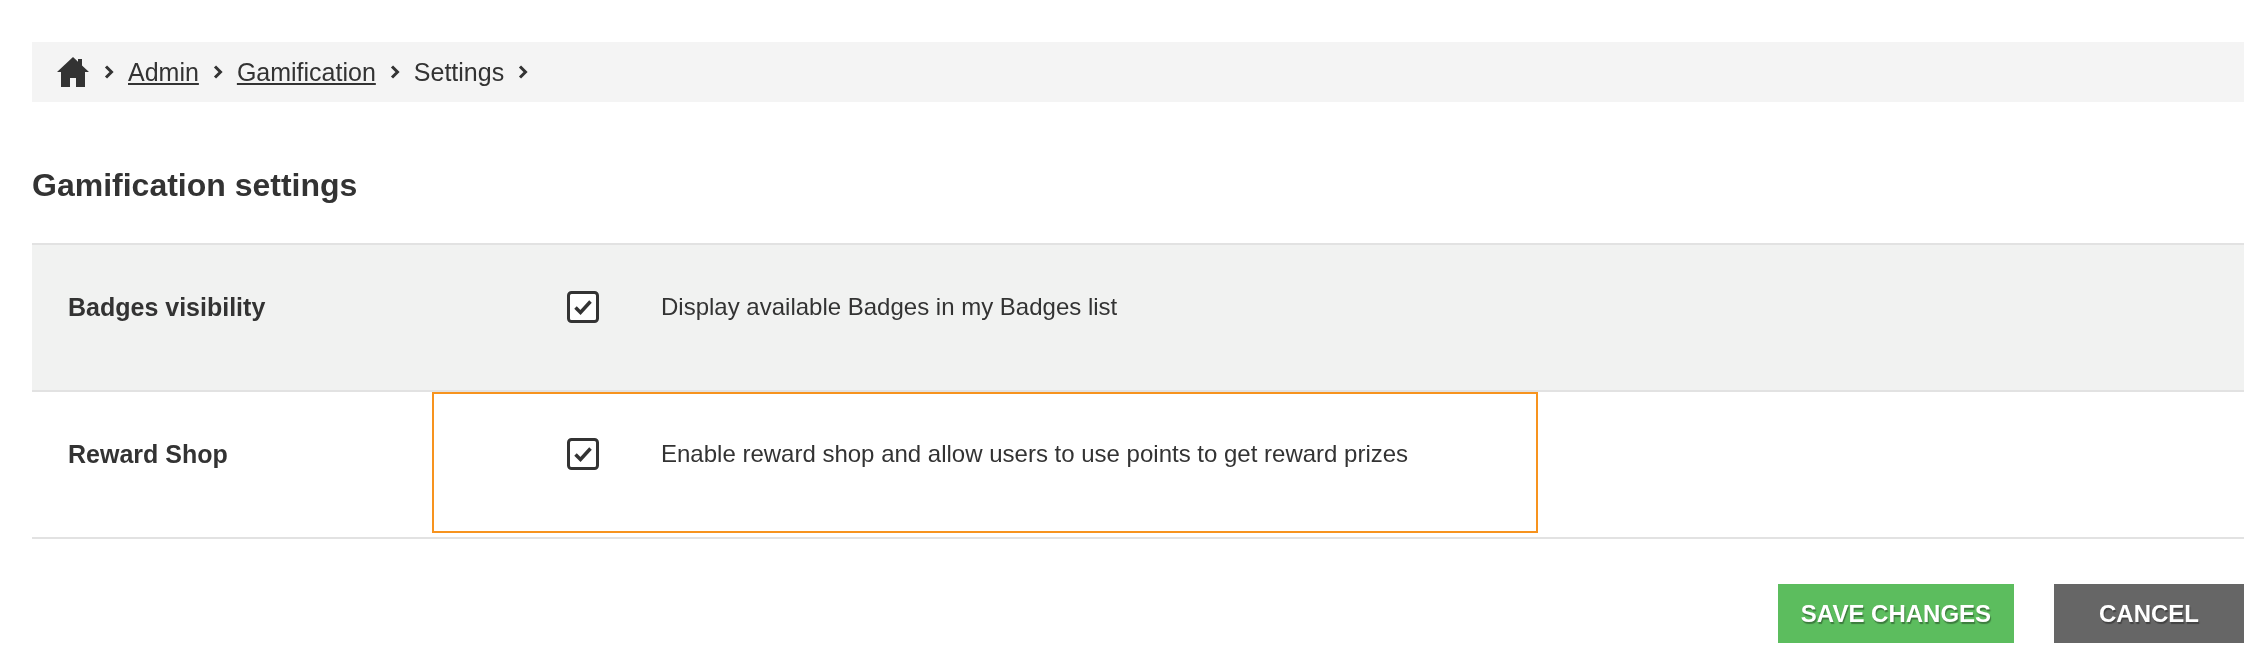 The height and width of the screenshot is (664, 2244). I want to click on cancel-button: CANCEL, so click(2149, 613).